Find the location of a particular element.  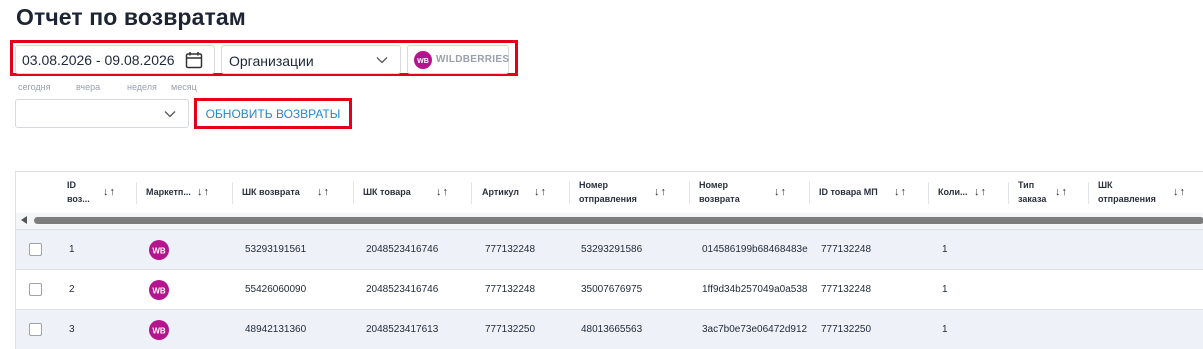

cell-id: 1 is located at coordinates (72, 249).